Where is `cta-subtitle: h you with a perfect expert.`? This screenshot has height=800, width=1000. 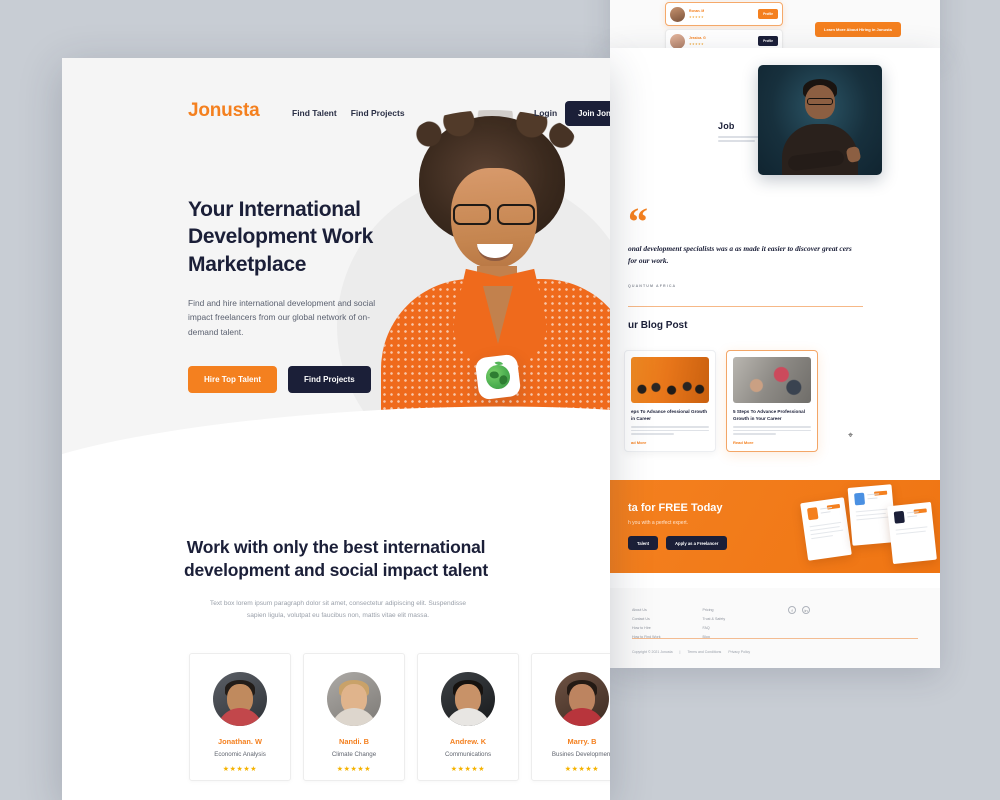 cta-subtitle: h you with a perfect expert. is located at coordinates (658, 523).